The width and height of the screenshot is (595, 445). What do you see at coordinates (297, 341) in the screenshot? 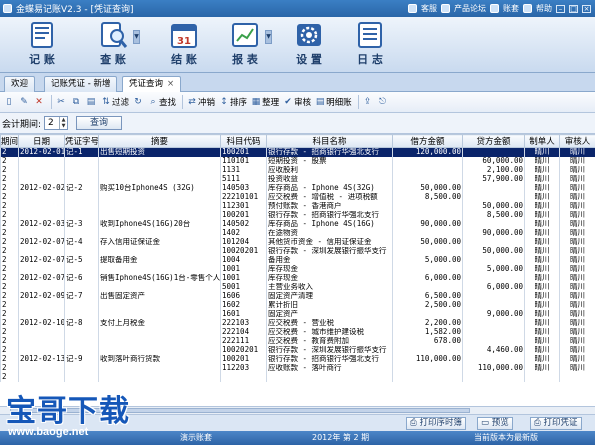
I see `table-row: 2 222111 应交税费 - 教育费附加 678.00 晴川 晴川` at bounding box center [297, 341].